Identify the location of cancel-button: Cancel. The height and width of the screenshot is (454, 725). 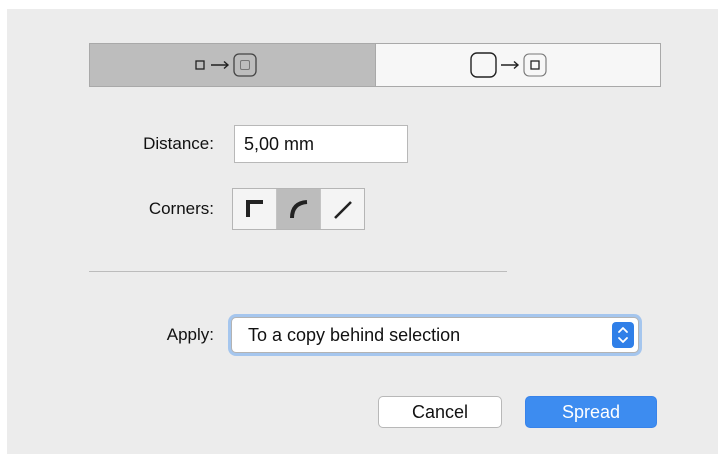
(440, 412).